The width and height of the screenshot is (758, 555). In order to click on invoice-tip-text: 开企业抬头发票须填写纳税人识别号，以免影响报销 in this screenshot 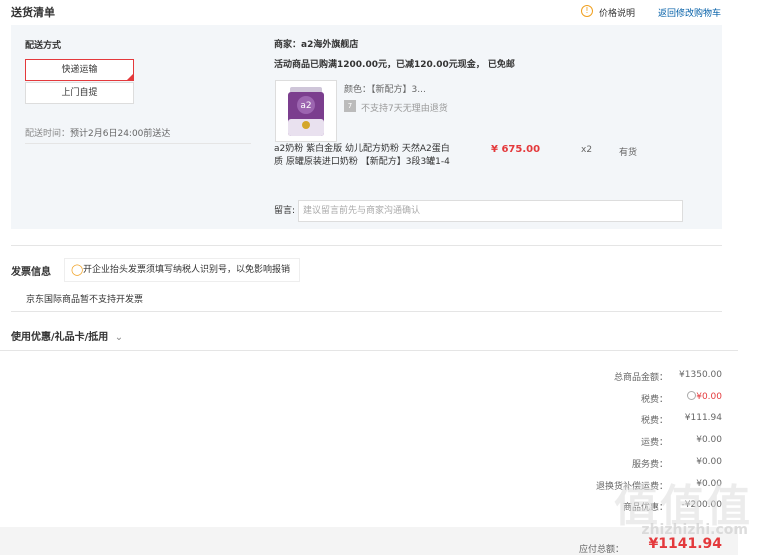, I will do `click(187, 270)`.